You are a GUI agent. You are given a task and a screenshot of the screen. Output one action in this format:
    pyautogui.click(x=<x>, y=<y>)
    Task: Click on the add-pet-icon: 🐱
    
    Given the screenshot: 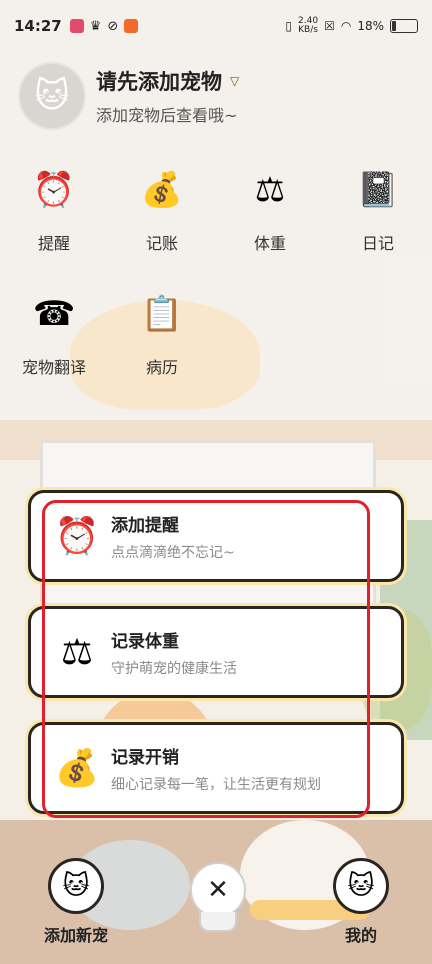 What is the action you would take?
    pyautogui.click(x=76, y=886)
    